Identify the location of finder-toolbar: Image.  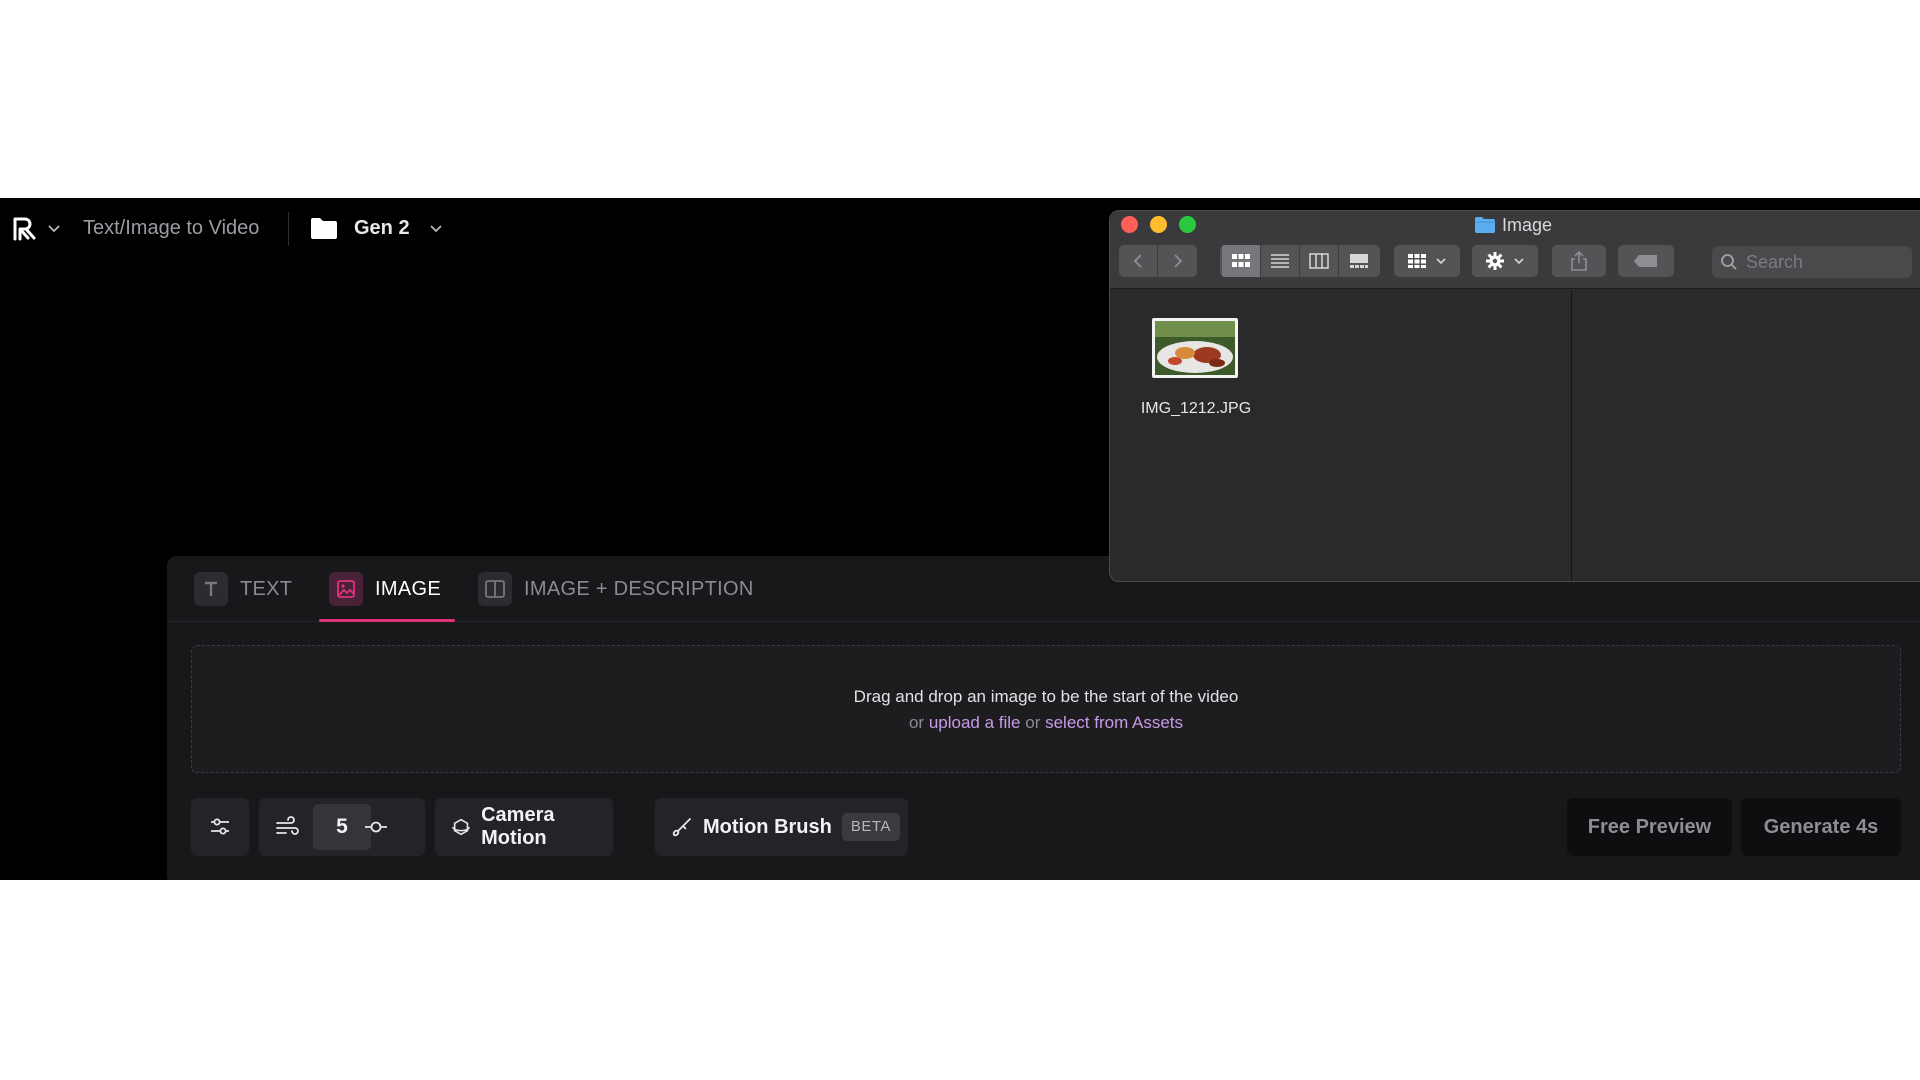
(1515, 250).